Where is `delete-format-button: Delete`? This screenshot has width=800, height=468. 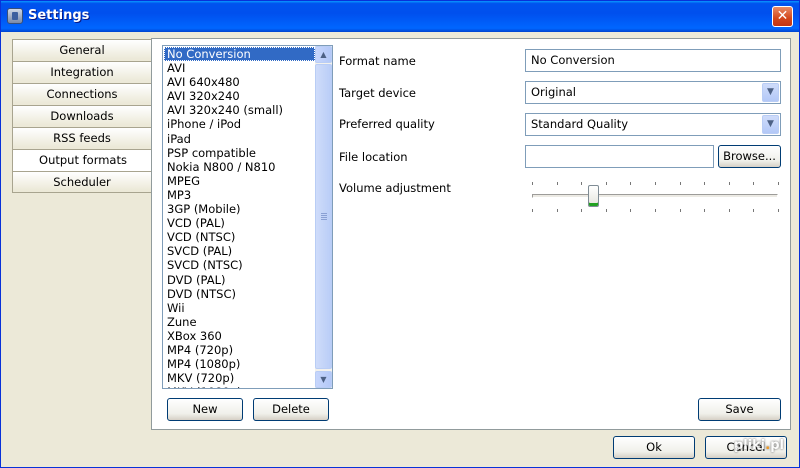 delete-format-button: Delete is located at coordinates (291, 409).